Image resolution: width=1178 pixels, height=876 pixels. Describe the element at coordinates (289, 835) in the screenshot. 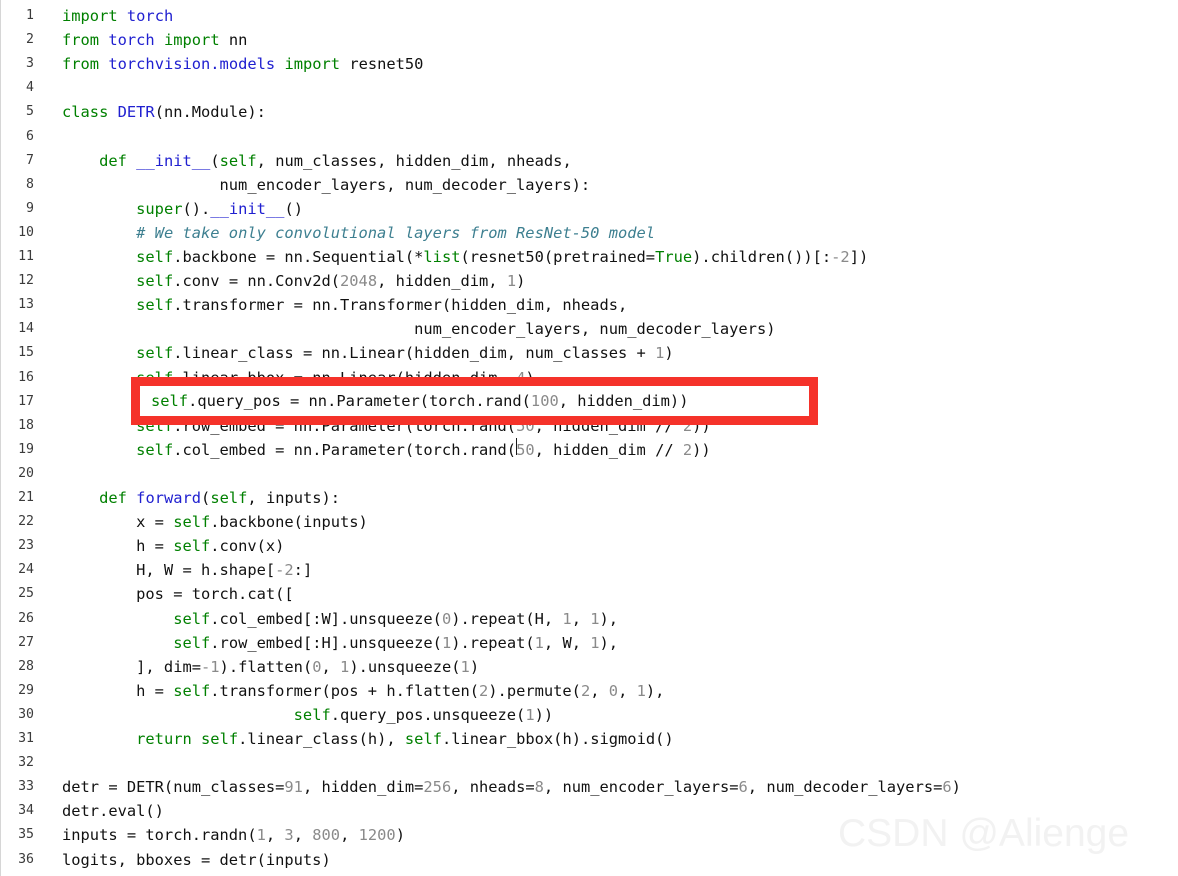

I see `code-token: 3` at that location.